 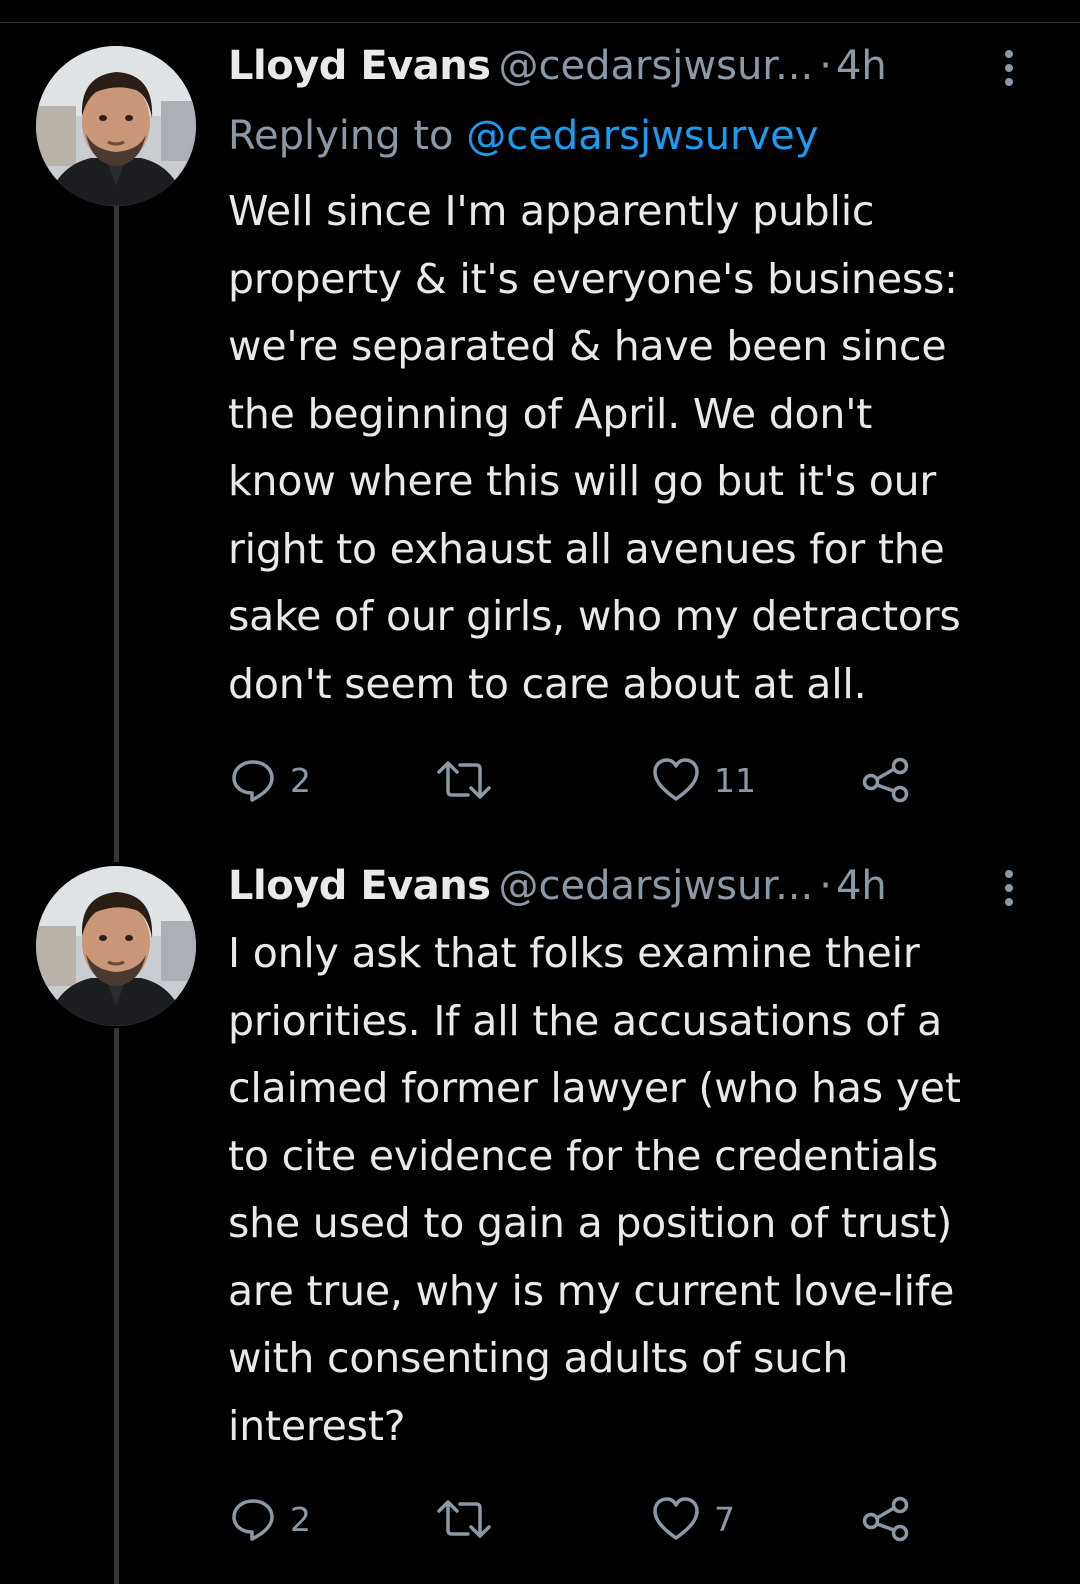 What do you see at coordinates (547, 683) in the screenshot?
I see `tweet-text-line: don't seem to care about at all.` at bounding box center [547, 683].